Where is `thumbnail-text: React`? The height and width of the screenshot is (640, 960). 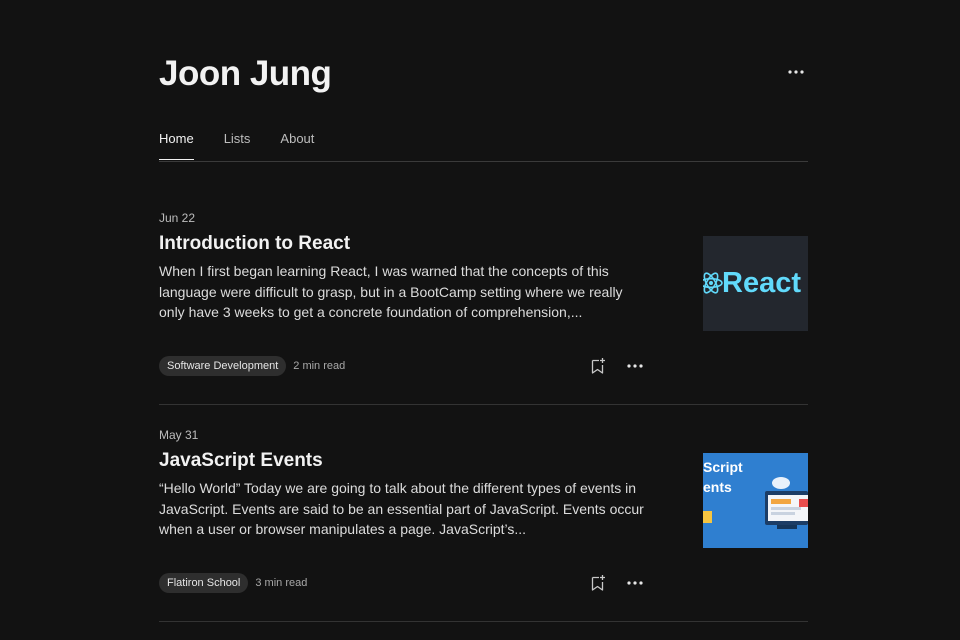
thumbnail-text: React is located at coordinates (761, 283).